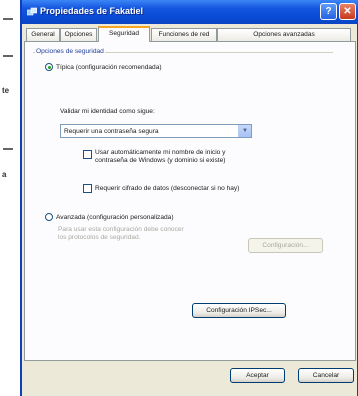 This screenshot has height=396, width=358. Describe the element at coordinates (92, 11) in the screenshot. I see `window-title: Propiedades de Fakatiel` at that location.